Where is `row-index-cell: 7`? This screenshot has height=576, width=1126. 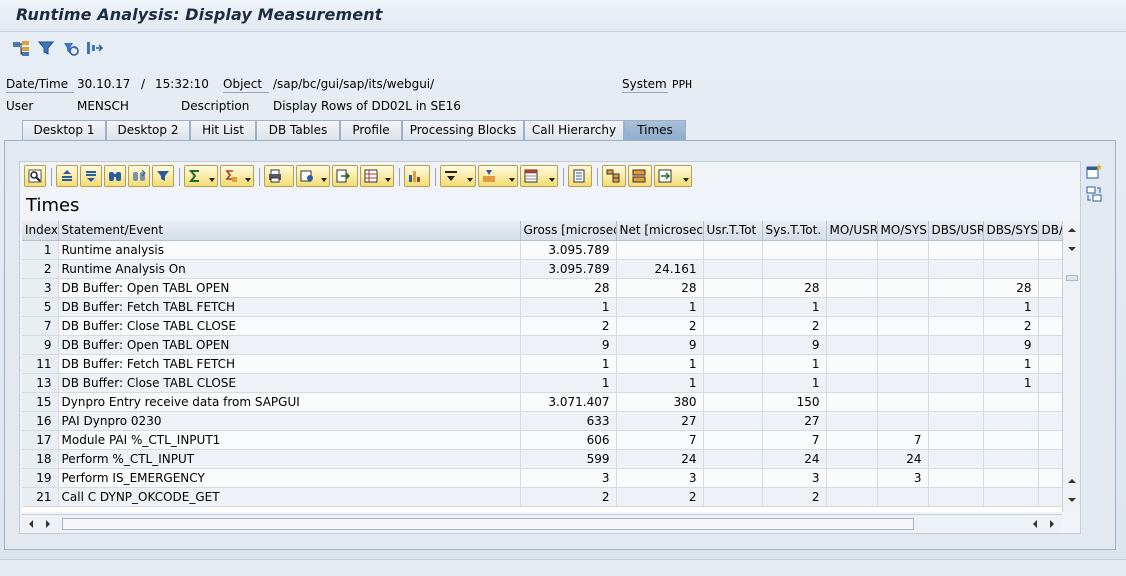
row-index-cell: 7 is located at coordinates (40, 326).